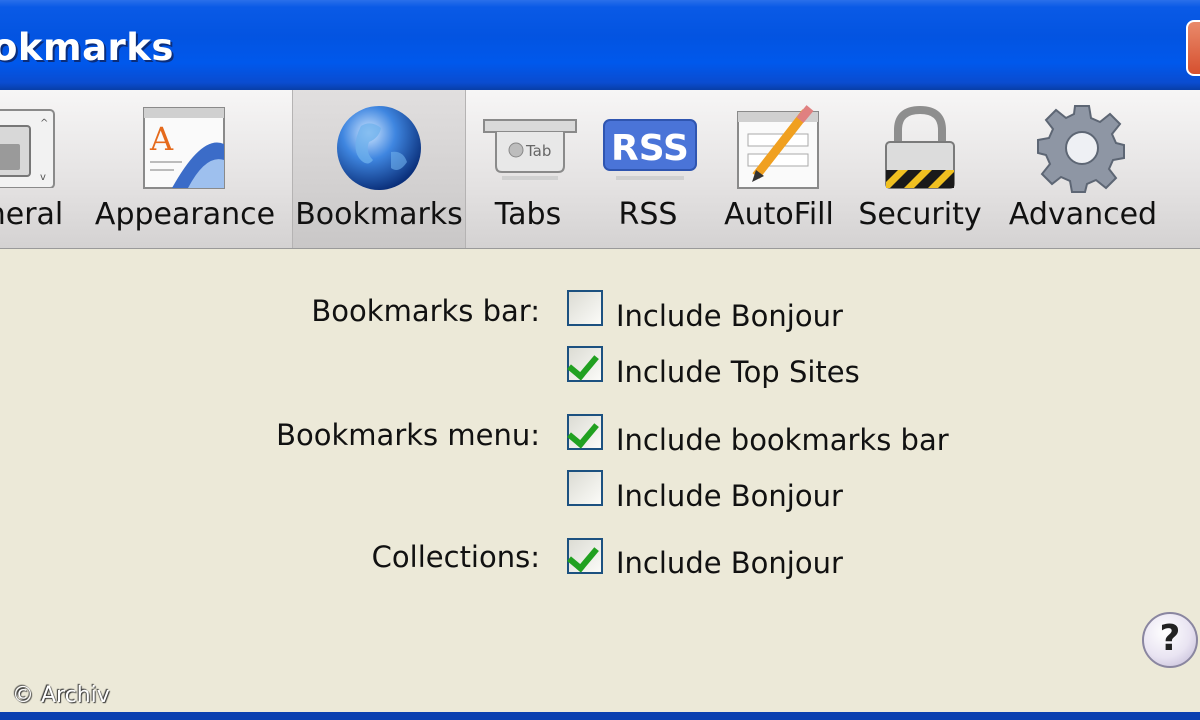  I want to click on svg-text: Tab, so click(538, 151).